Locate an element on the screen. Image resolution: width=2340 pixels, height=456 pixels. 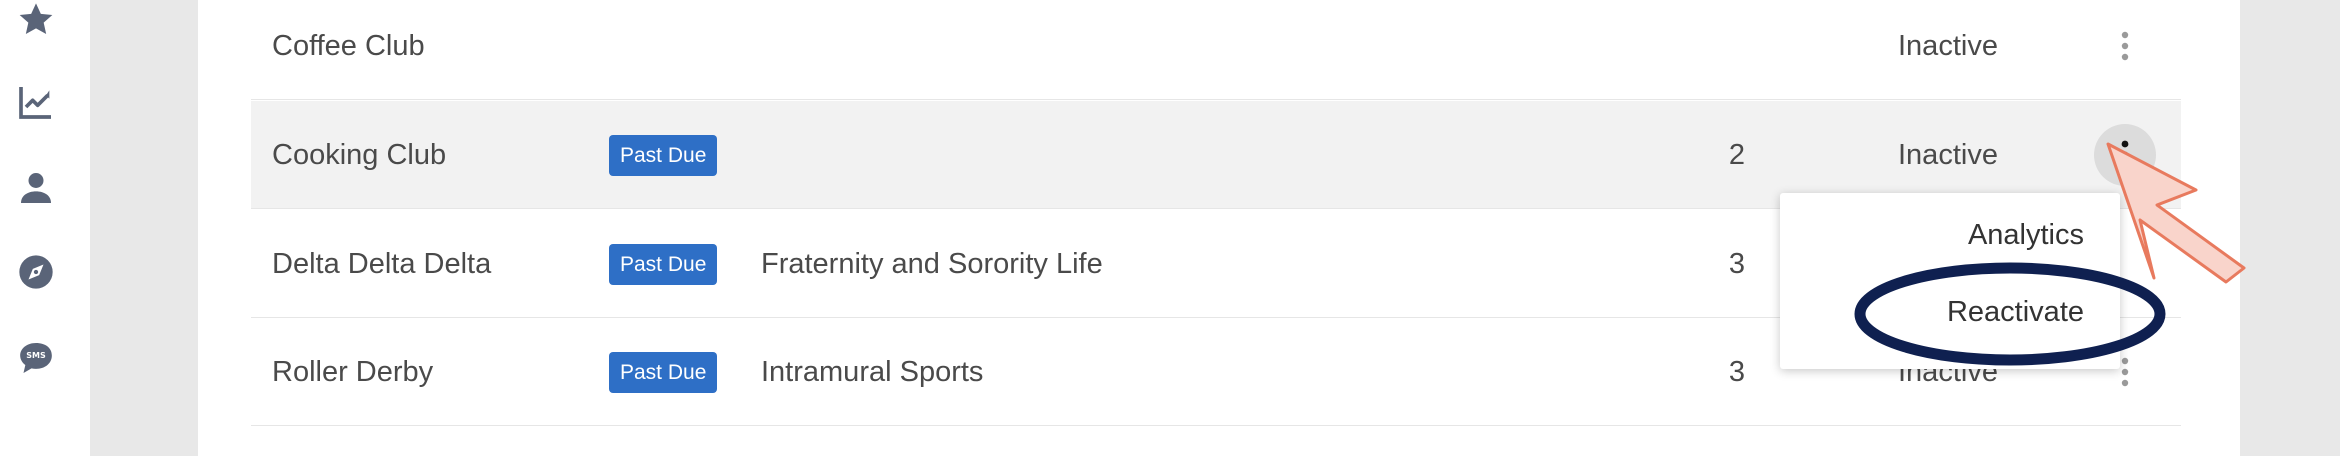
sms-bubble-icon: SMS is located at coordinates (36, 358).